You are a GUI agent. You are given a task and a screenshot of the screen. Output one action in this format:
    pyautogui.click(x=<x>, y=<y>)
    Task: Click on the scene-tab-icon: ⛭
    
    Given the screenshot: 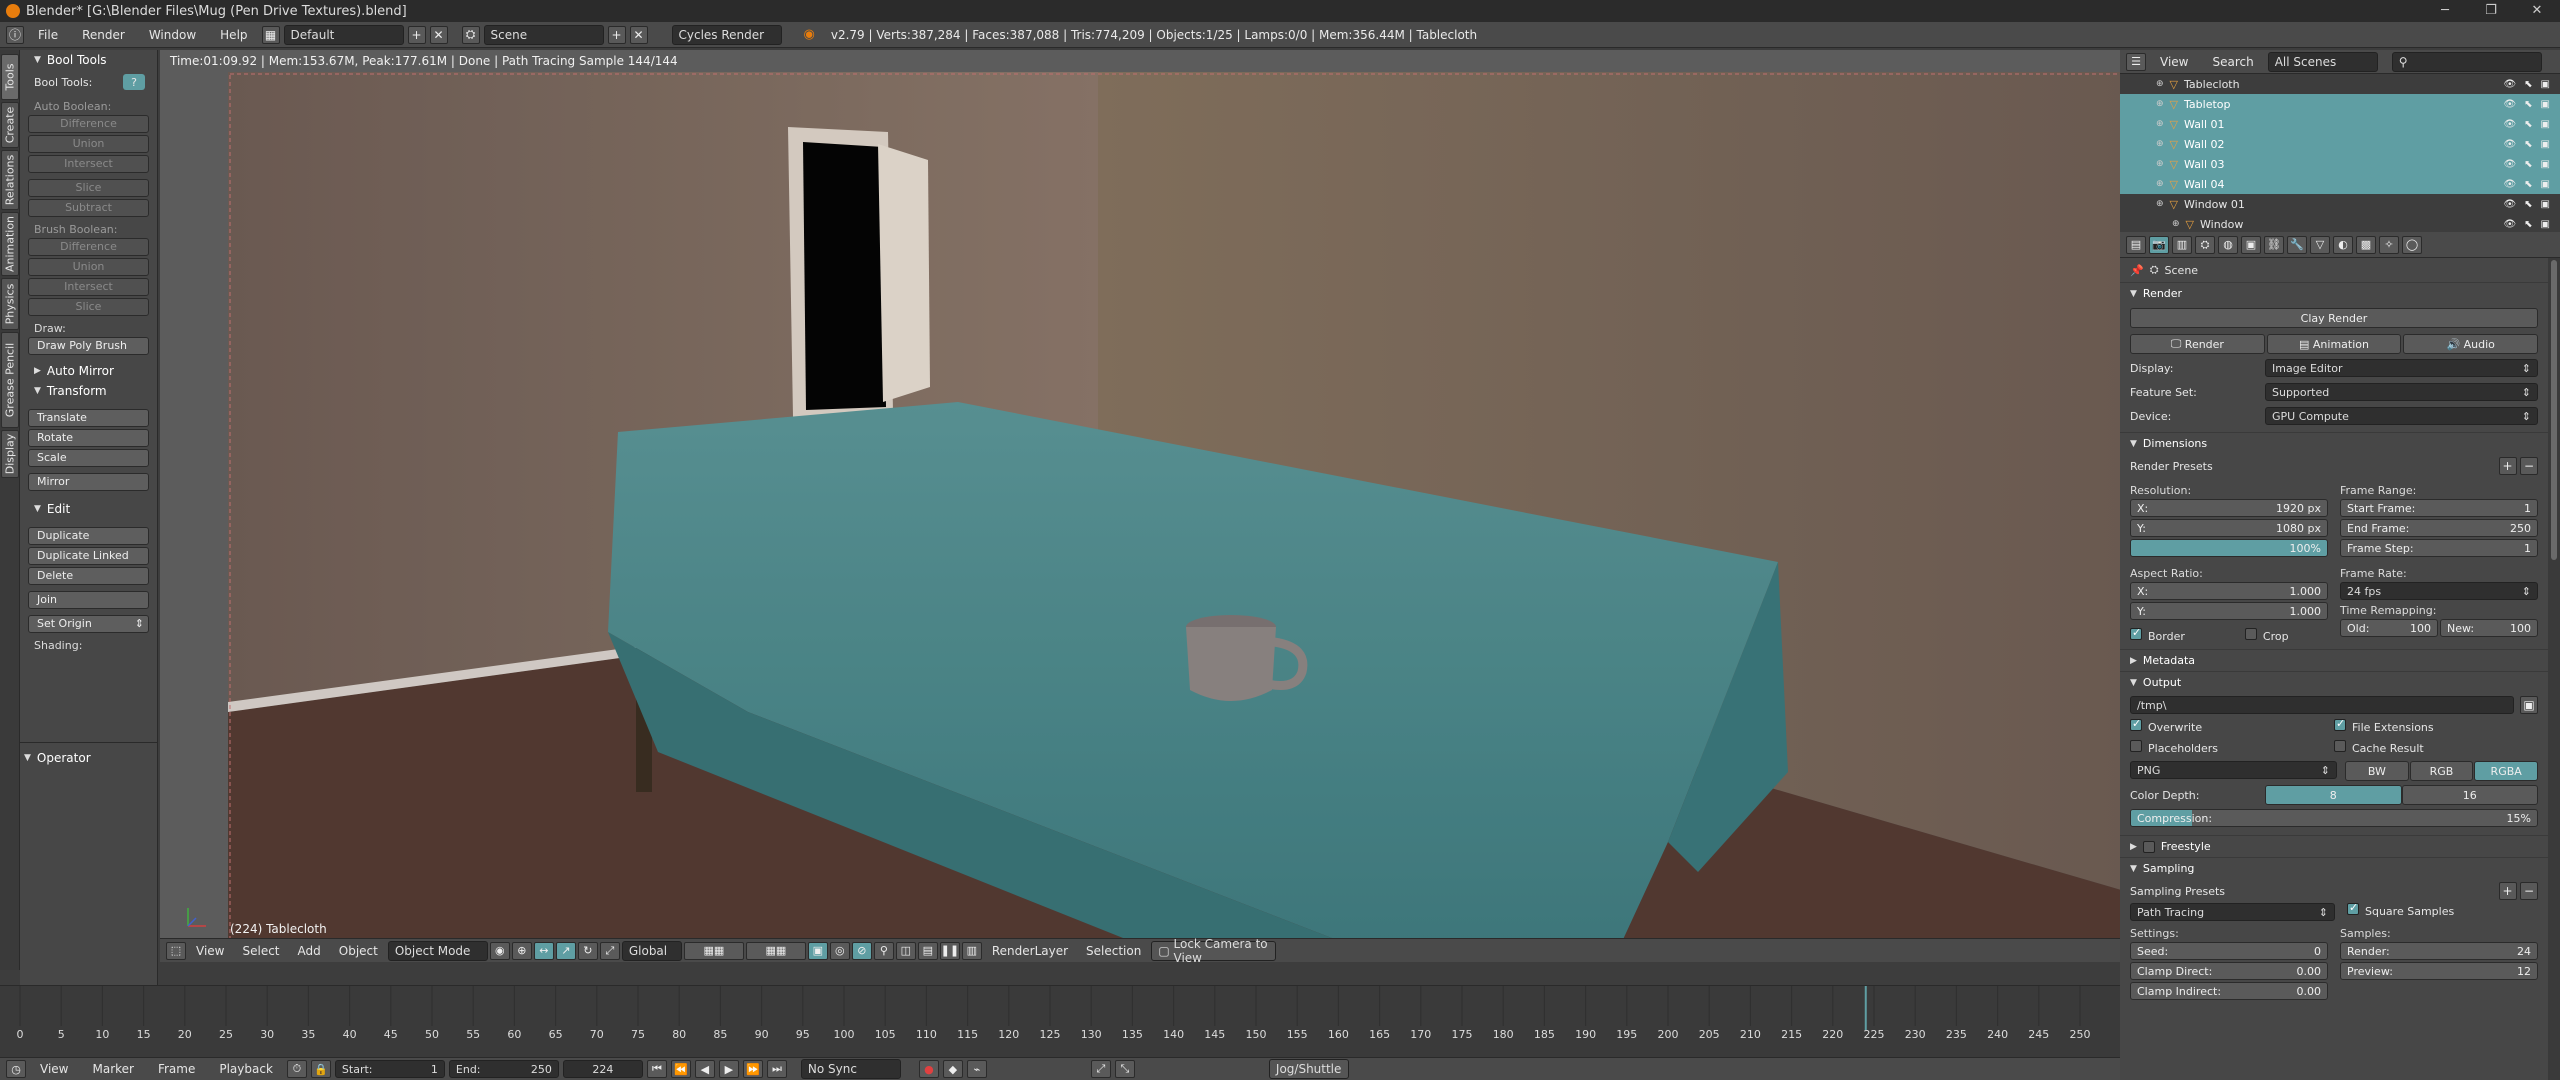 What is the action you would take?
    pyautogui.click(x=2205, y=244)
    